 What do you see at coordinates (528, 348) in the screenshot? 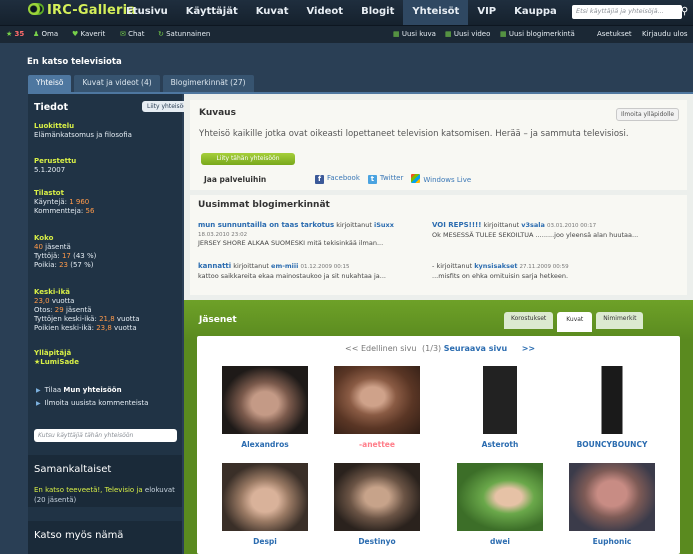
I see `next-page-arrow: >>` at bounding box center [528, 348].